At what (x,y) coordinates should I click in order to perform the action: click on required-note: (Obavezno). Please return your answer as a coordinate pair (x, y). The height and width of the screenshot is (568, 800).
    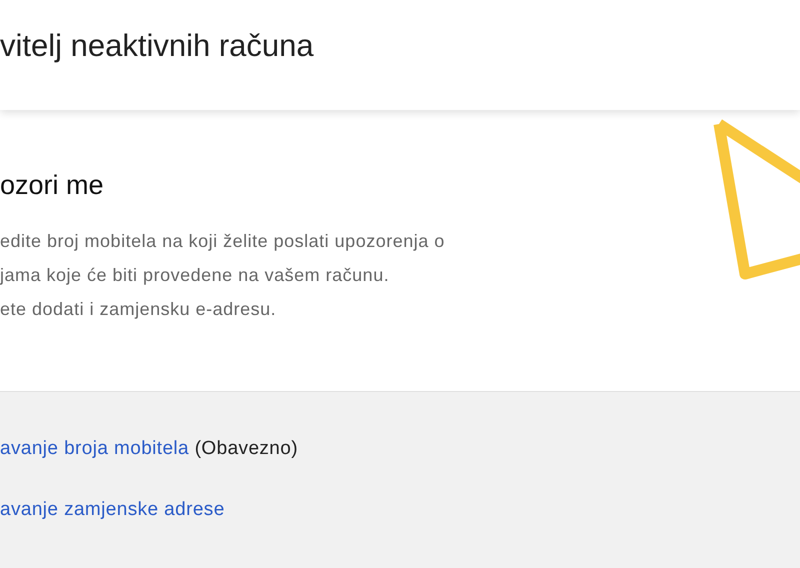
    Looking at the image, I should click on (246, 448).